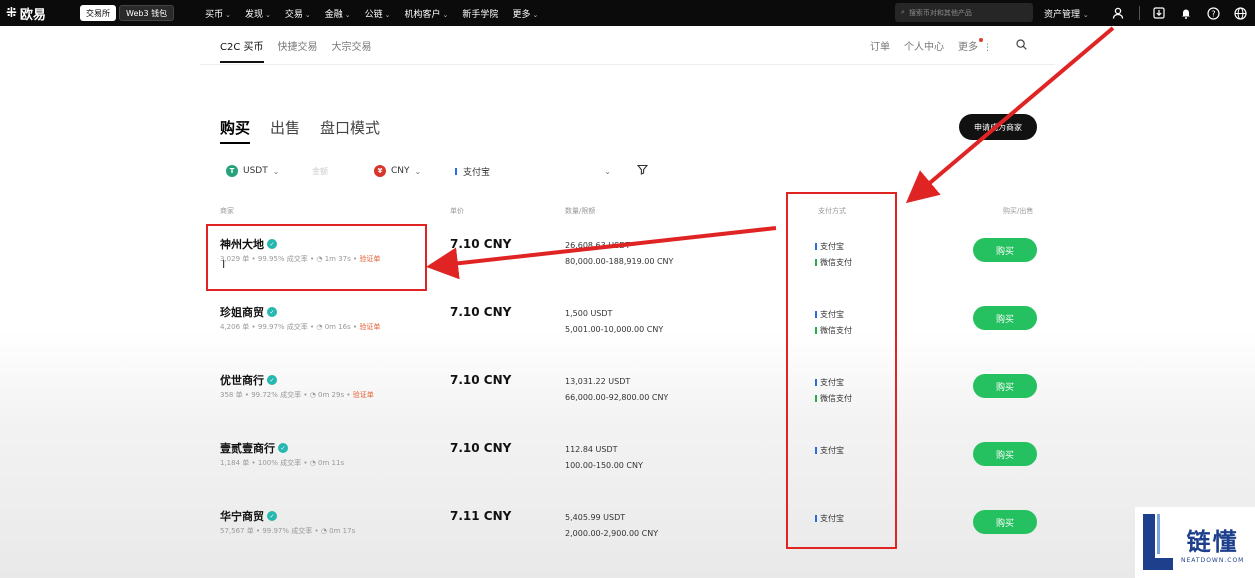 This screenshot has width=1255, height=578. I want to click on watermark: 链懂 NEATDOWN.COM, so click(1195, 542).